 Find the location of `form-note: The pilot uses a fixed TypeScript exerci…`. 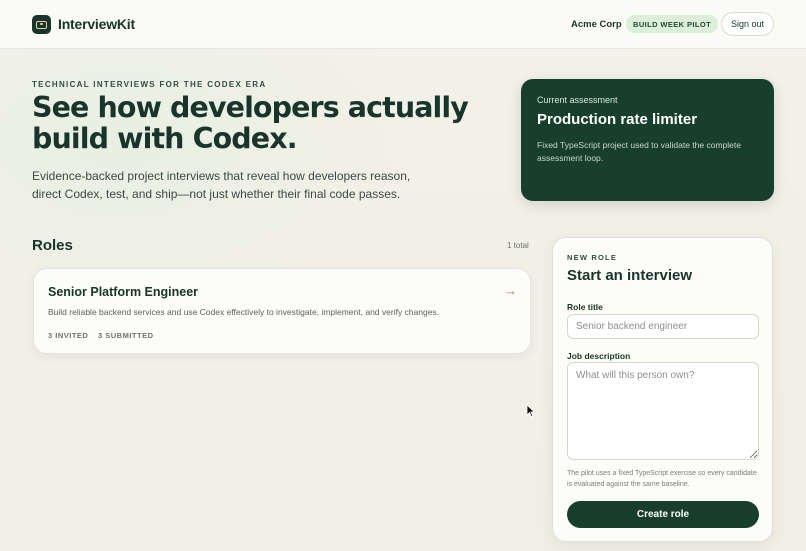

form-note: The pilot uses a fixed TypeScript exerci… is located at coordinates (662, 479).